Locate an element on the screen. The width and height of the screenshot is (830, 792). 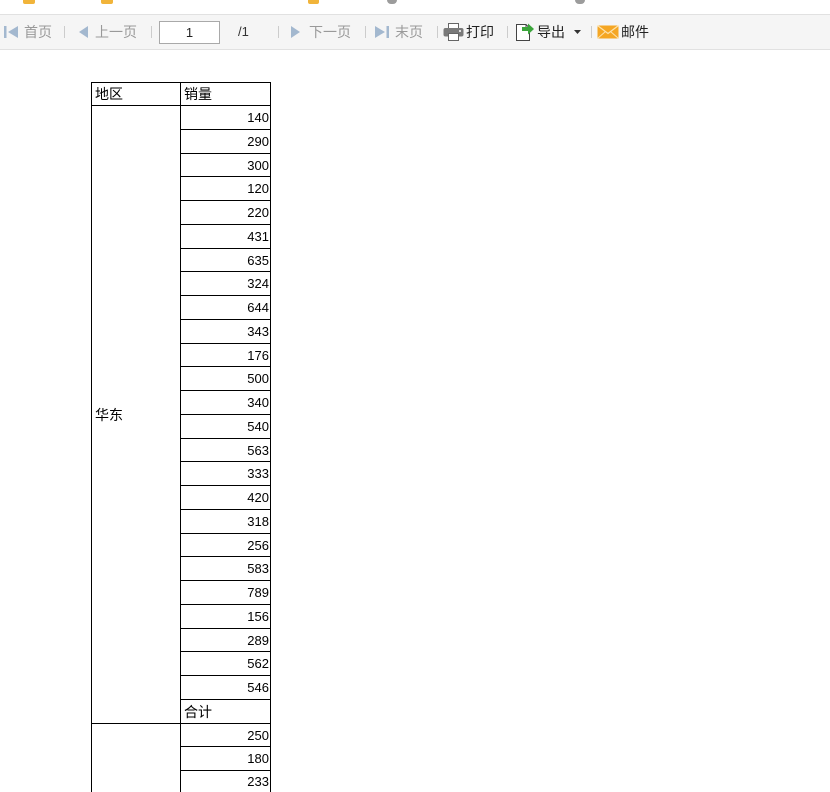
sales-value-cell: 120 is located at coordinates (225, 188).